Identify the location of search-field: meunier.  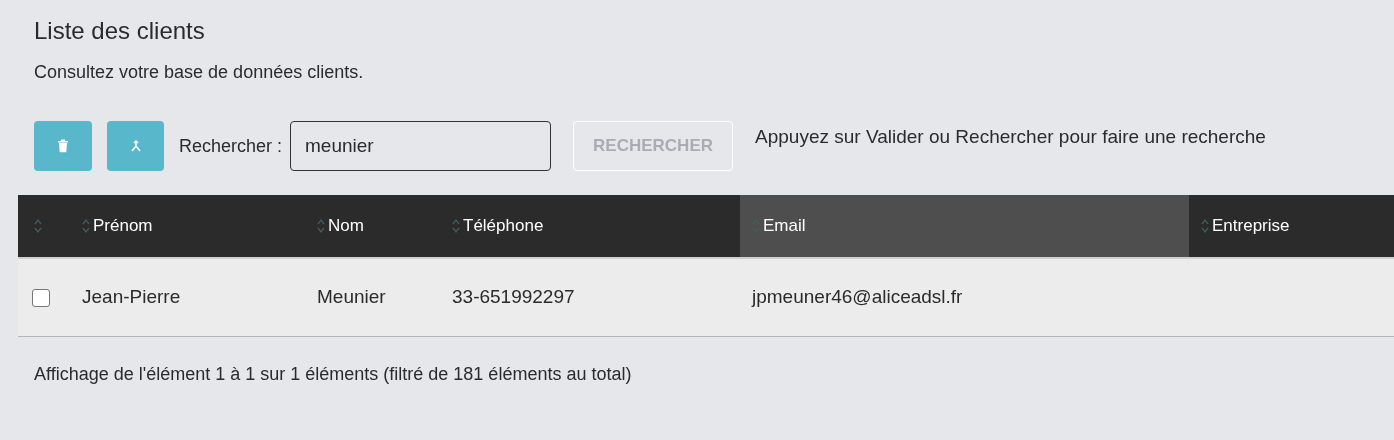
(421, 146).